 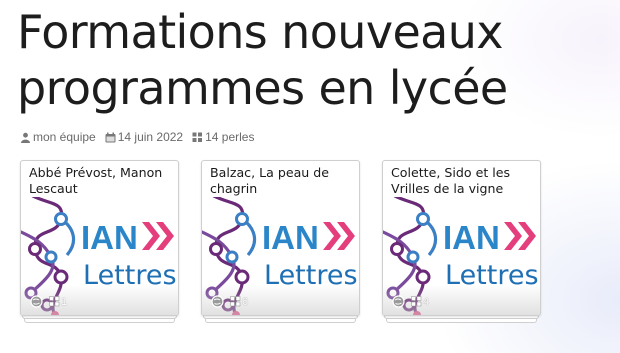 I want to click on card-pearl-count: 6, so click(x=245, y=301).